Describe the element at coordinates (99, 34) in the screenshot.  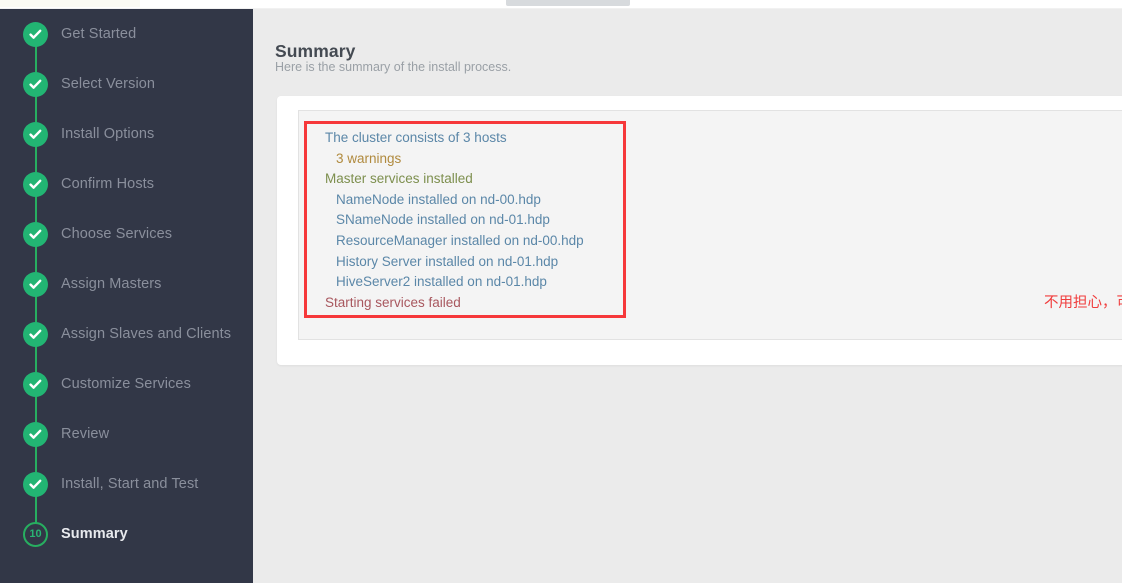
I see `sidebar-step-label: Get Started` at that location.